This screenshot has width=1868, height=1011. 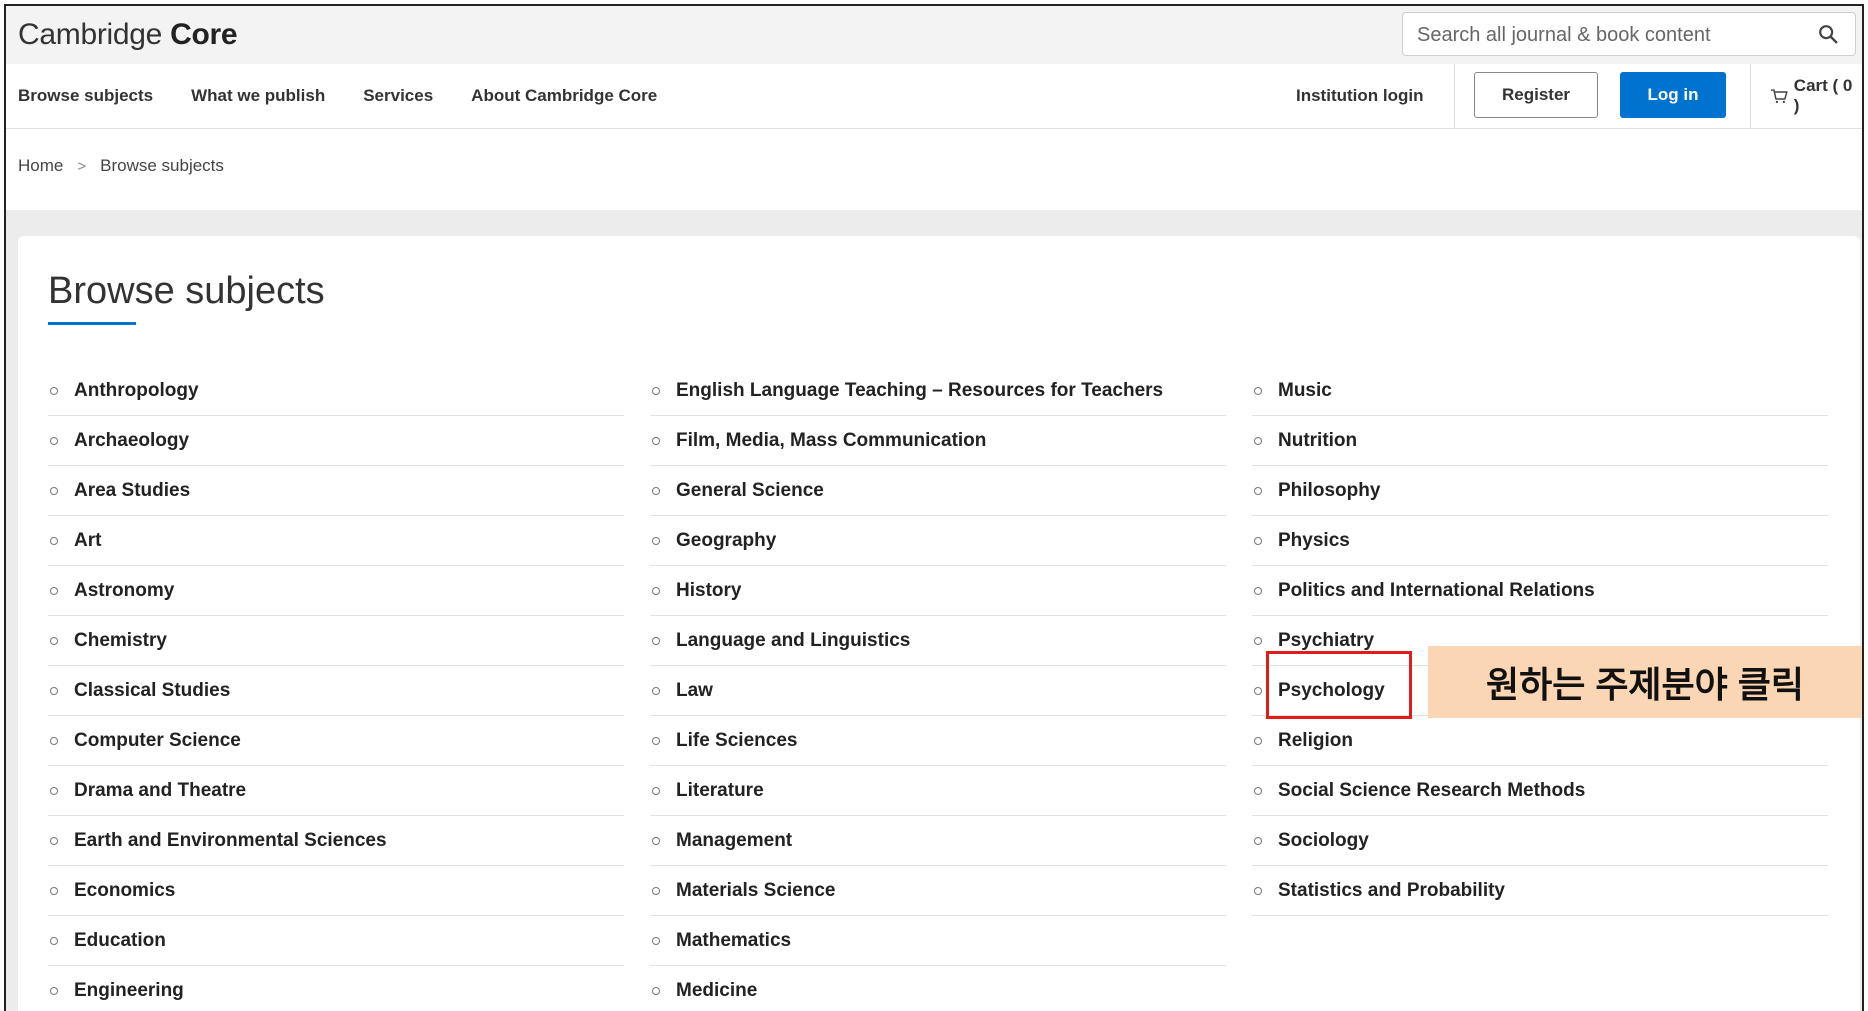 What do you see at coordinates (87, 541) in the screenshot?
I see `subject-link: Art` at bounding box center [87, 541].